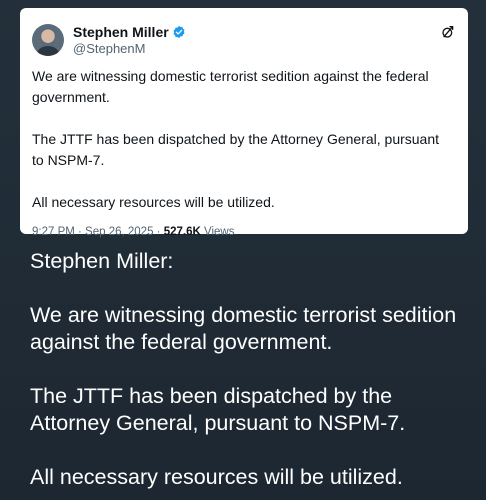 This screenshot has height=500, width=486. What do you see at coordinates (243, 40) in the screenshot?
I see `tweet-header: Stephen Miller @StephenM` at bounding box center [243, 40].